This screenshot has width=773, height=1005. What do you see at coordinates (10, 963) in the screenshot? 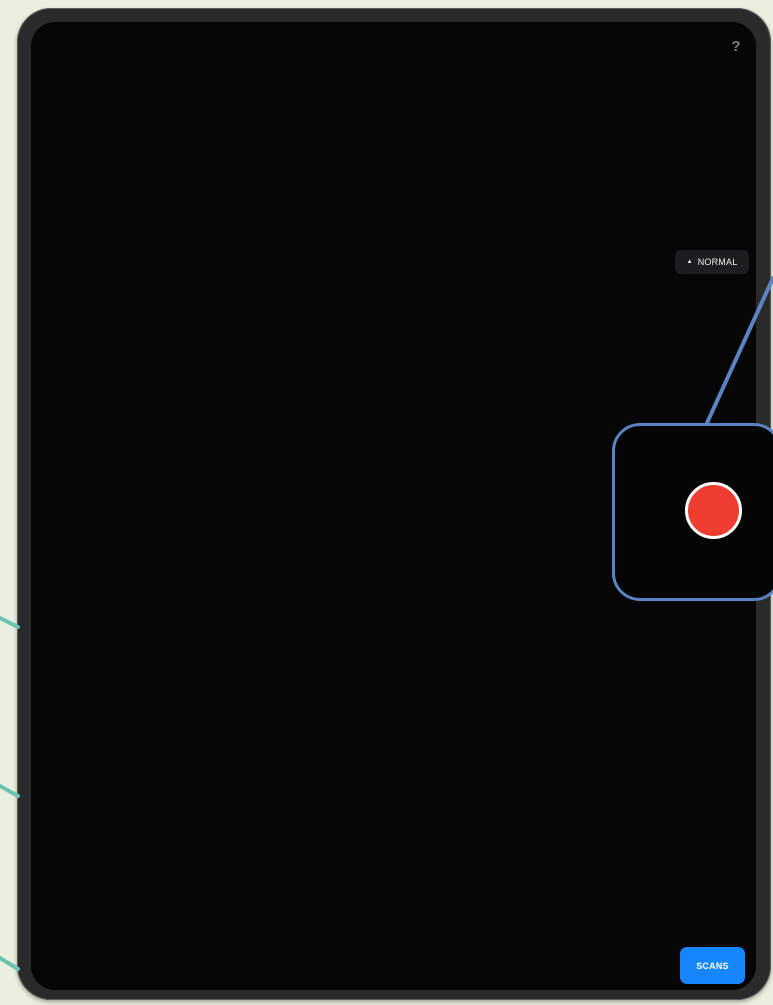
I see `teal-callout-line-lower` at bounding box center [10, 963].